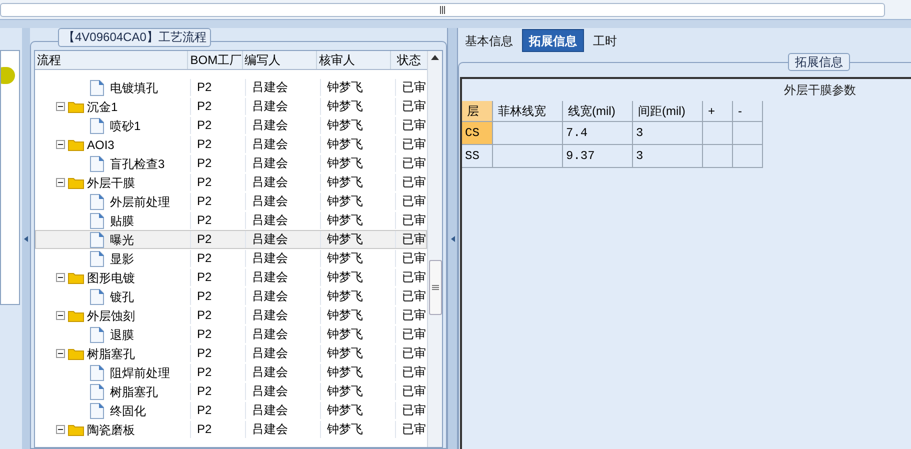 This screenshot has width=911, height=449. Describe the element at coordinates (231, 372) in the screenshot. I see `tree-row: 阻焊前处理 P2 吕建会 钟梦飞 已审` at that location.